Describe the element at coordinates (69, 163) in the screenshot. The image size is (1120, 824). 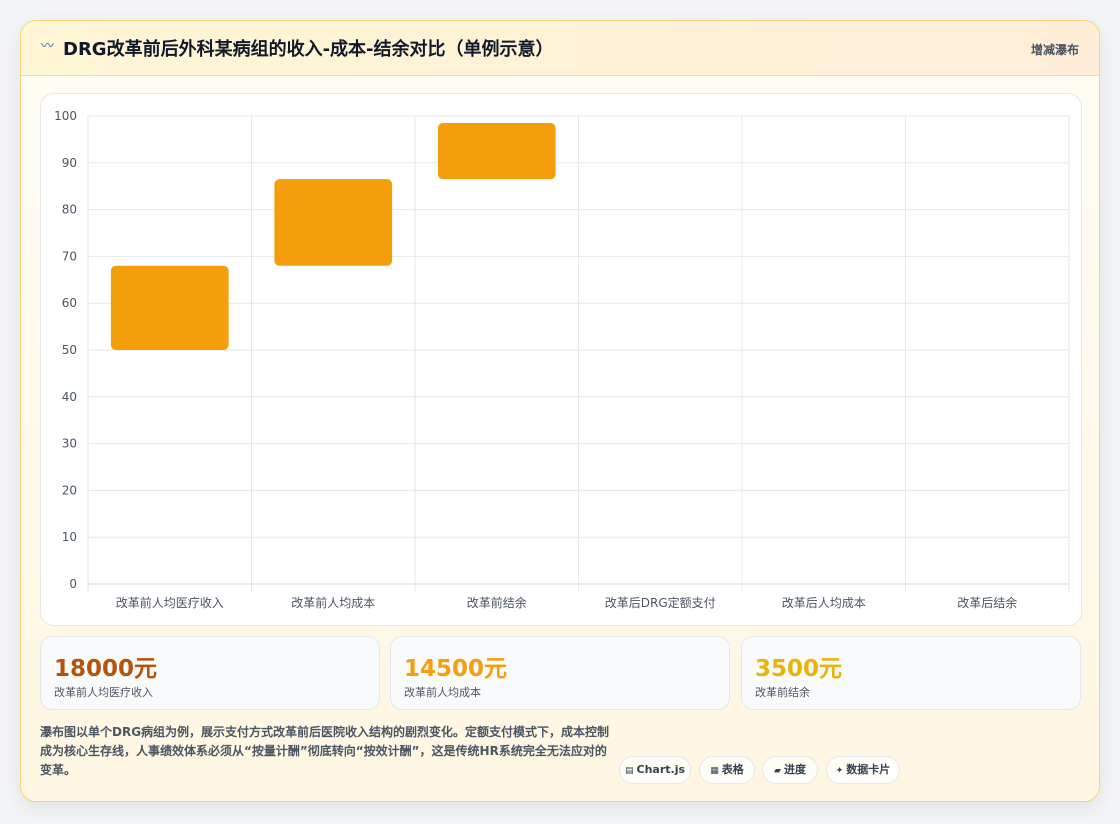
I see `y-tick-label: 90` at that location.